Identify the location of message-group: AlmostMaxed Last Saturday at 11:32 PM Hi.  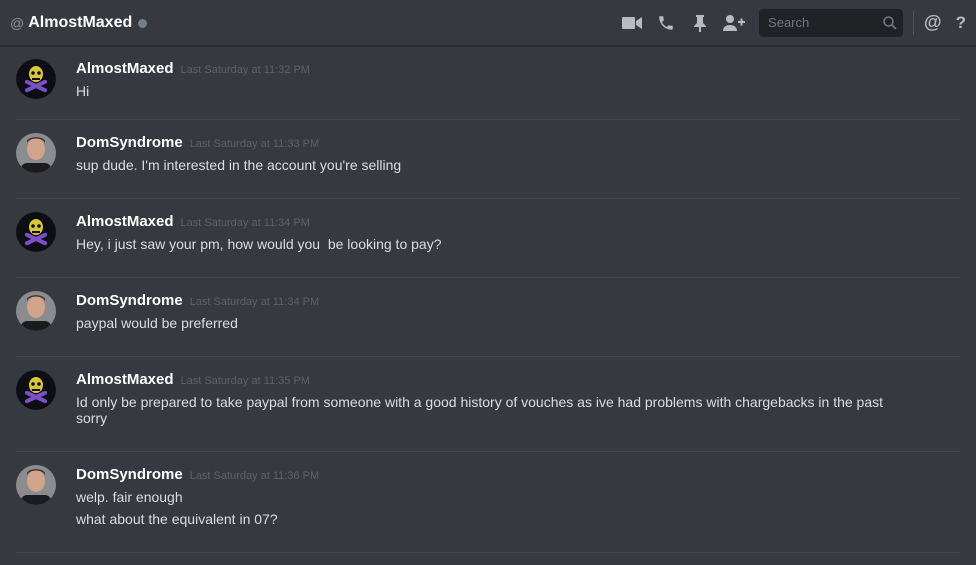
(488, 83).